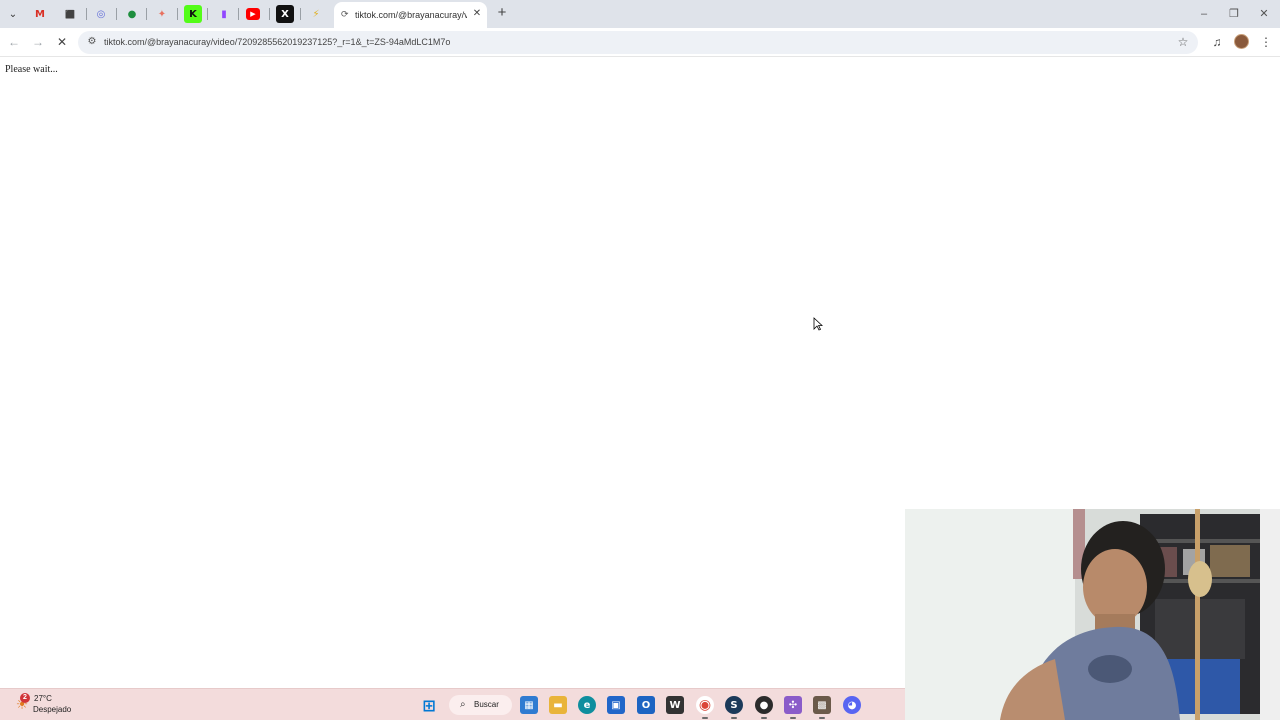 The height and width of the screenshot is (720, 1280). I want to click on tab-search-chevron-icon: ⌄, so click(13, 14).